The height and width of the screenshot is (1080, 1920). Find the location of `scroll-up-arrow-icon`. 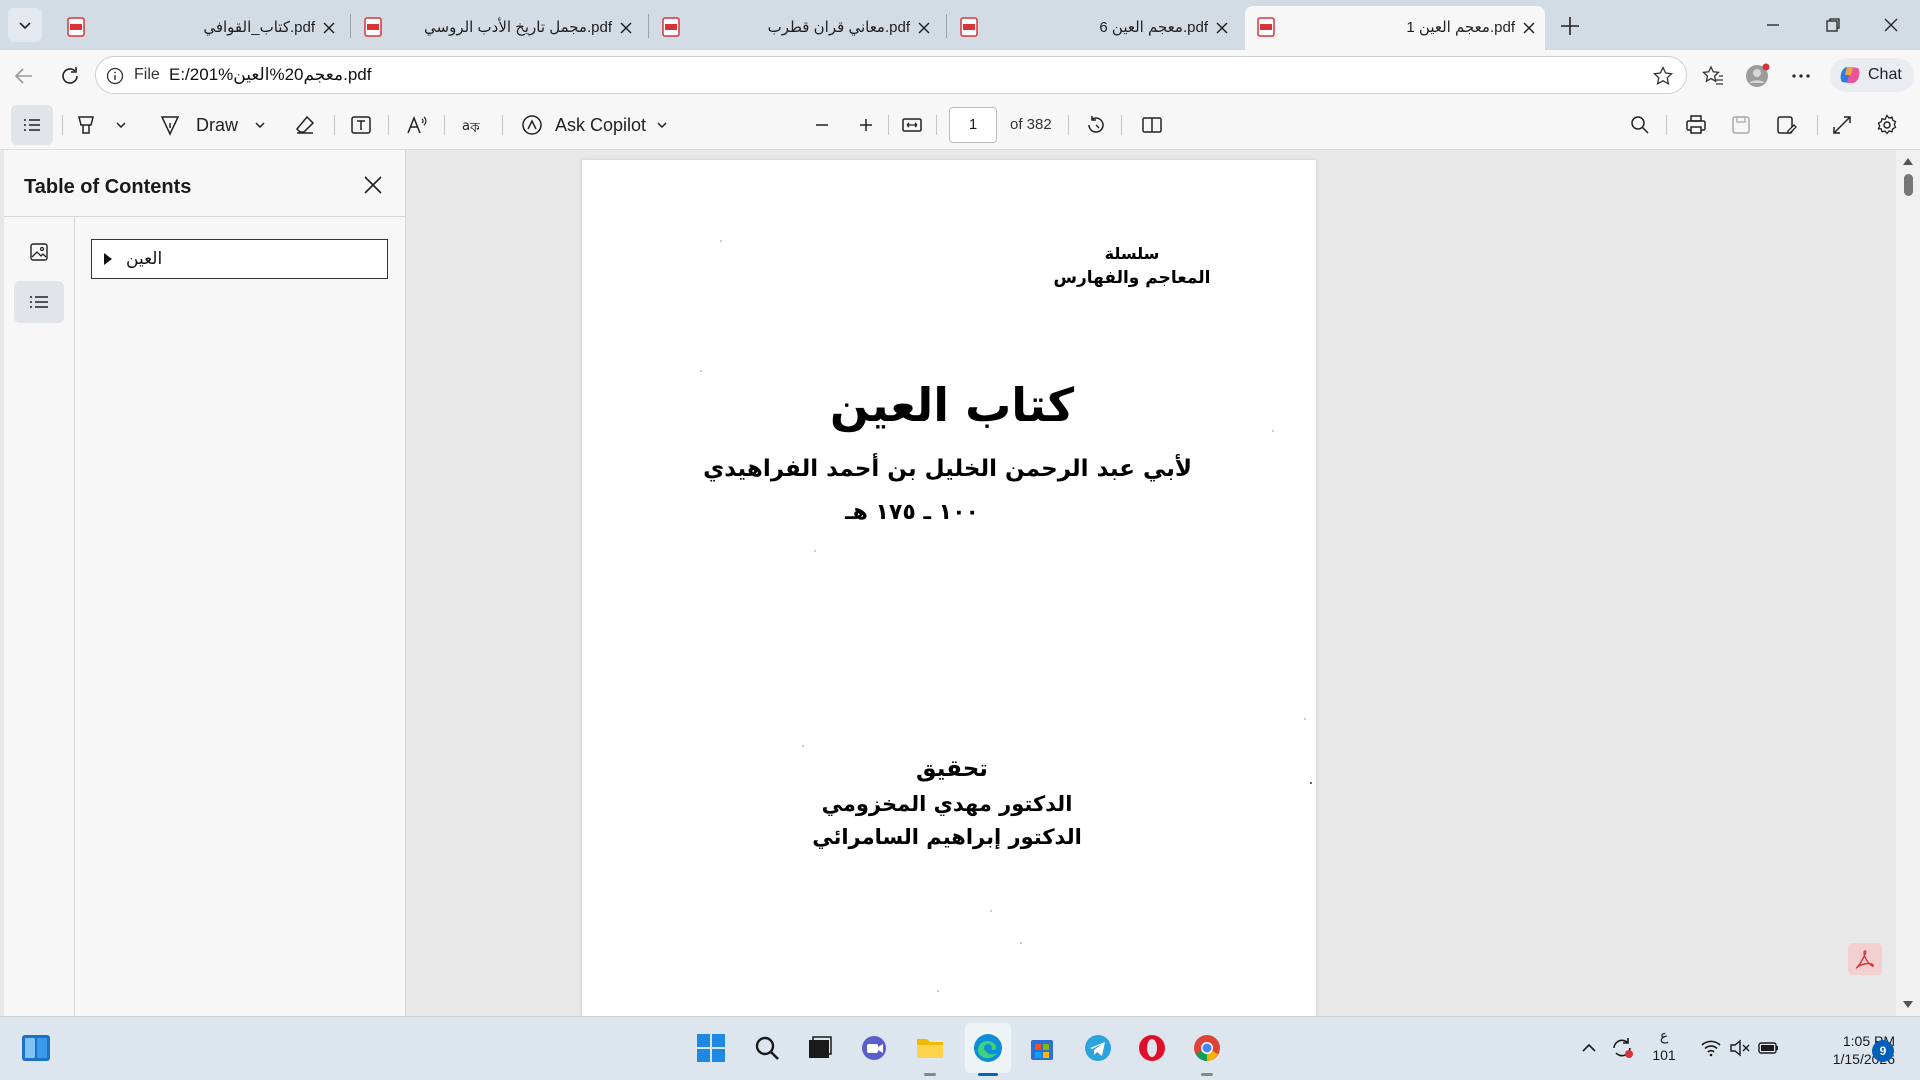

scroll-up-arrow-icon is located at coordinates (1908, 161).